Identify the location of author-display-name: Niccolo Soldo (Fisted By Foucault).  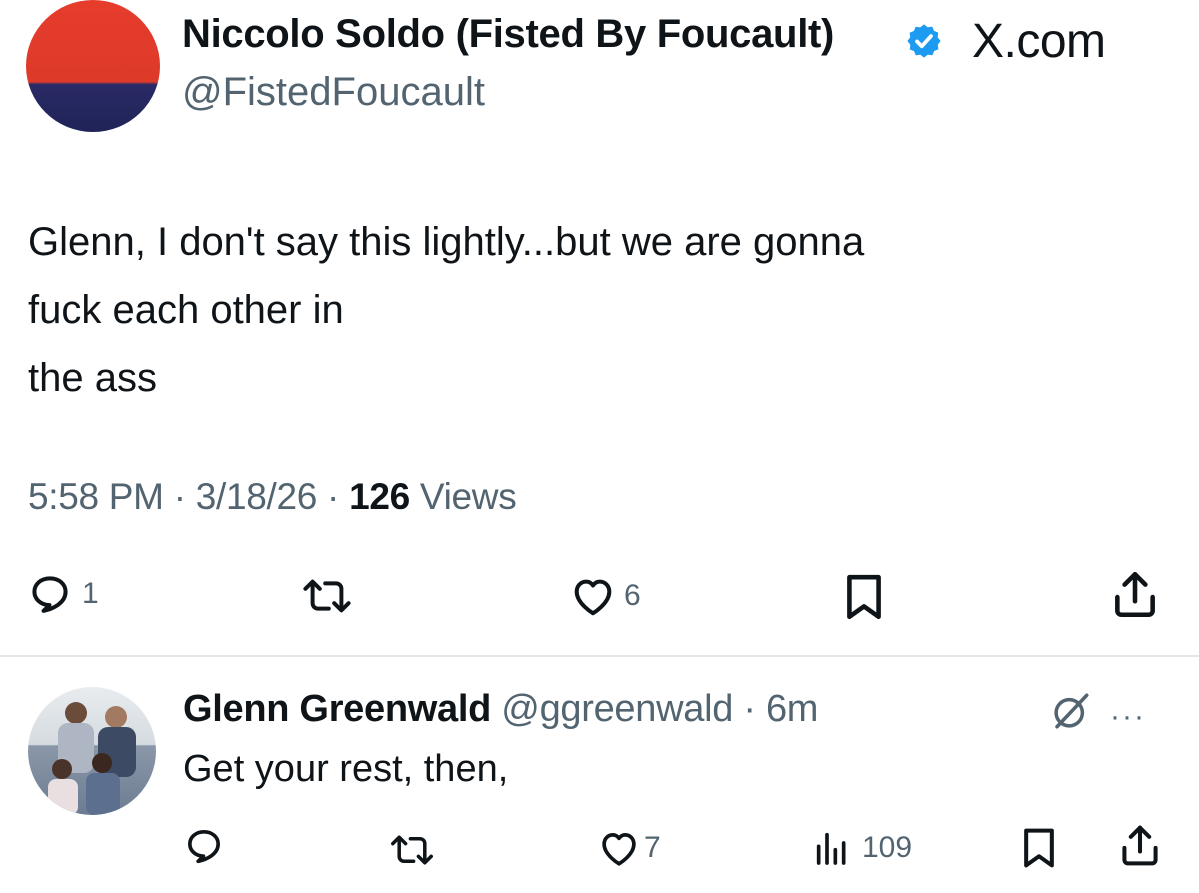
(508, 34).